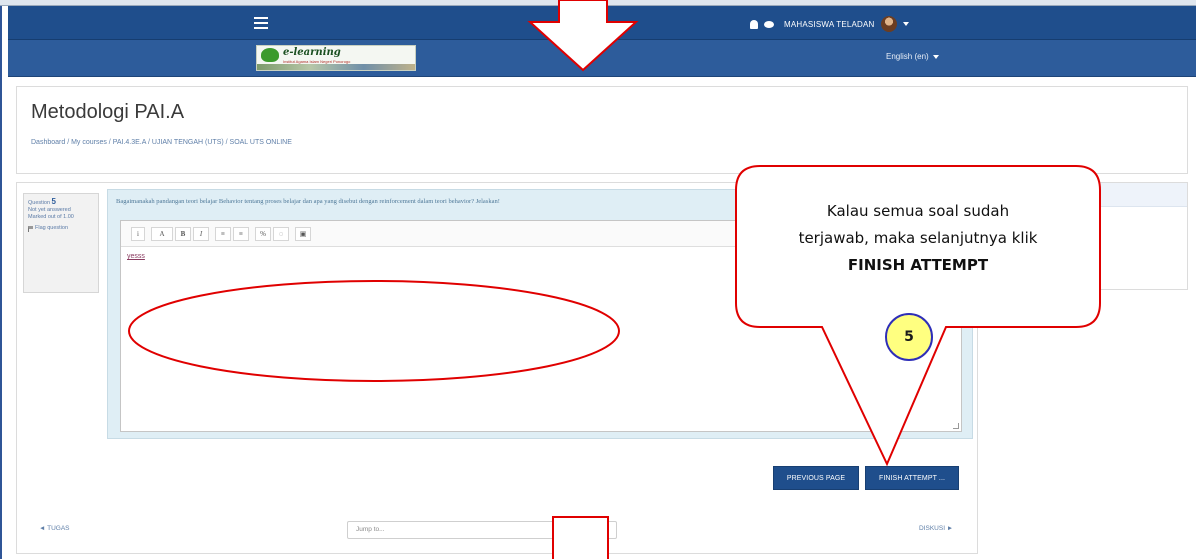 The height and width of the screenshot is (559, 1196). I want to click on next-activity-link: DISKUSI ►, so click(936, 528).